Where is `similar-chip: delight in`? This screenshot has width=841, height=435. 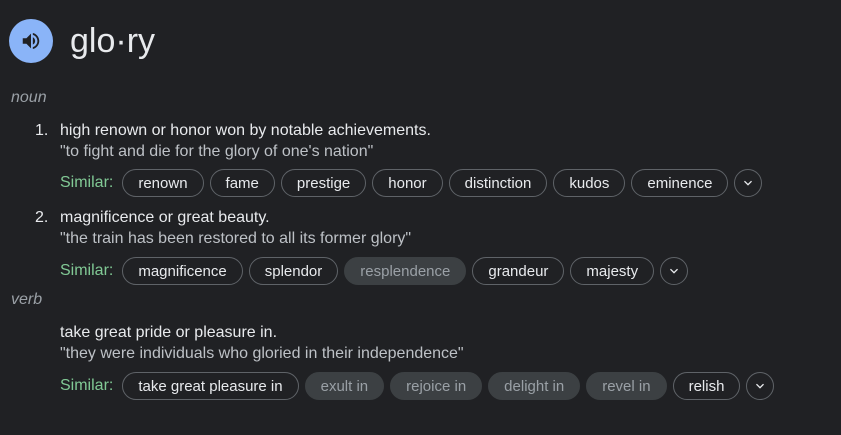 similar-chip: delight in is located at coordinates (534, 386).